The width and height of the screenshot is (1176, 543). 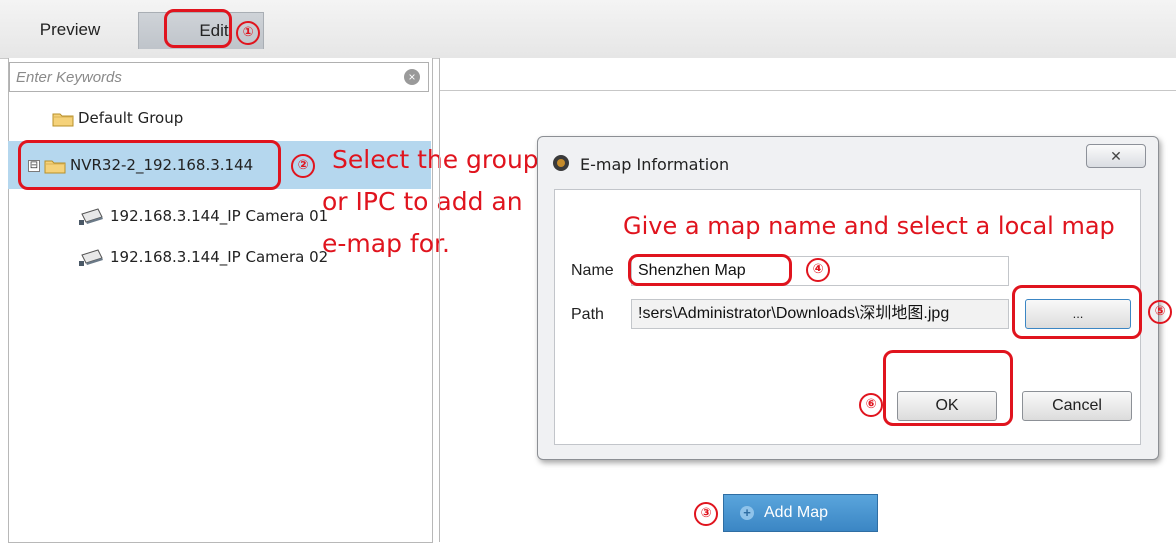 I want to click on name-label: Name, so click(x=592, y=270).